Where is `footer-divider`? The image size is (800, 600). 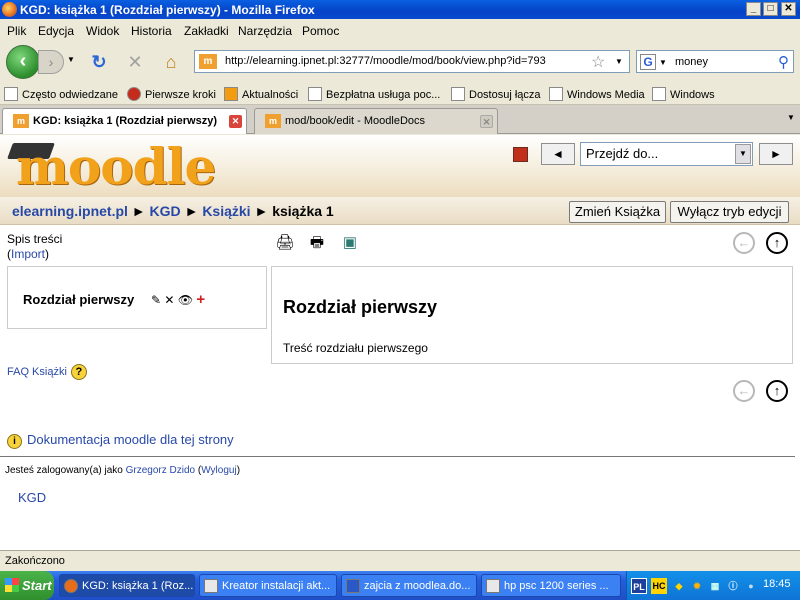
footer-divider is located at coordinates (397, 456).